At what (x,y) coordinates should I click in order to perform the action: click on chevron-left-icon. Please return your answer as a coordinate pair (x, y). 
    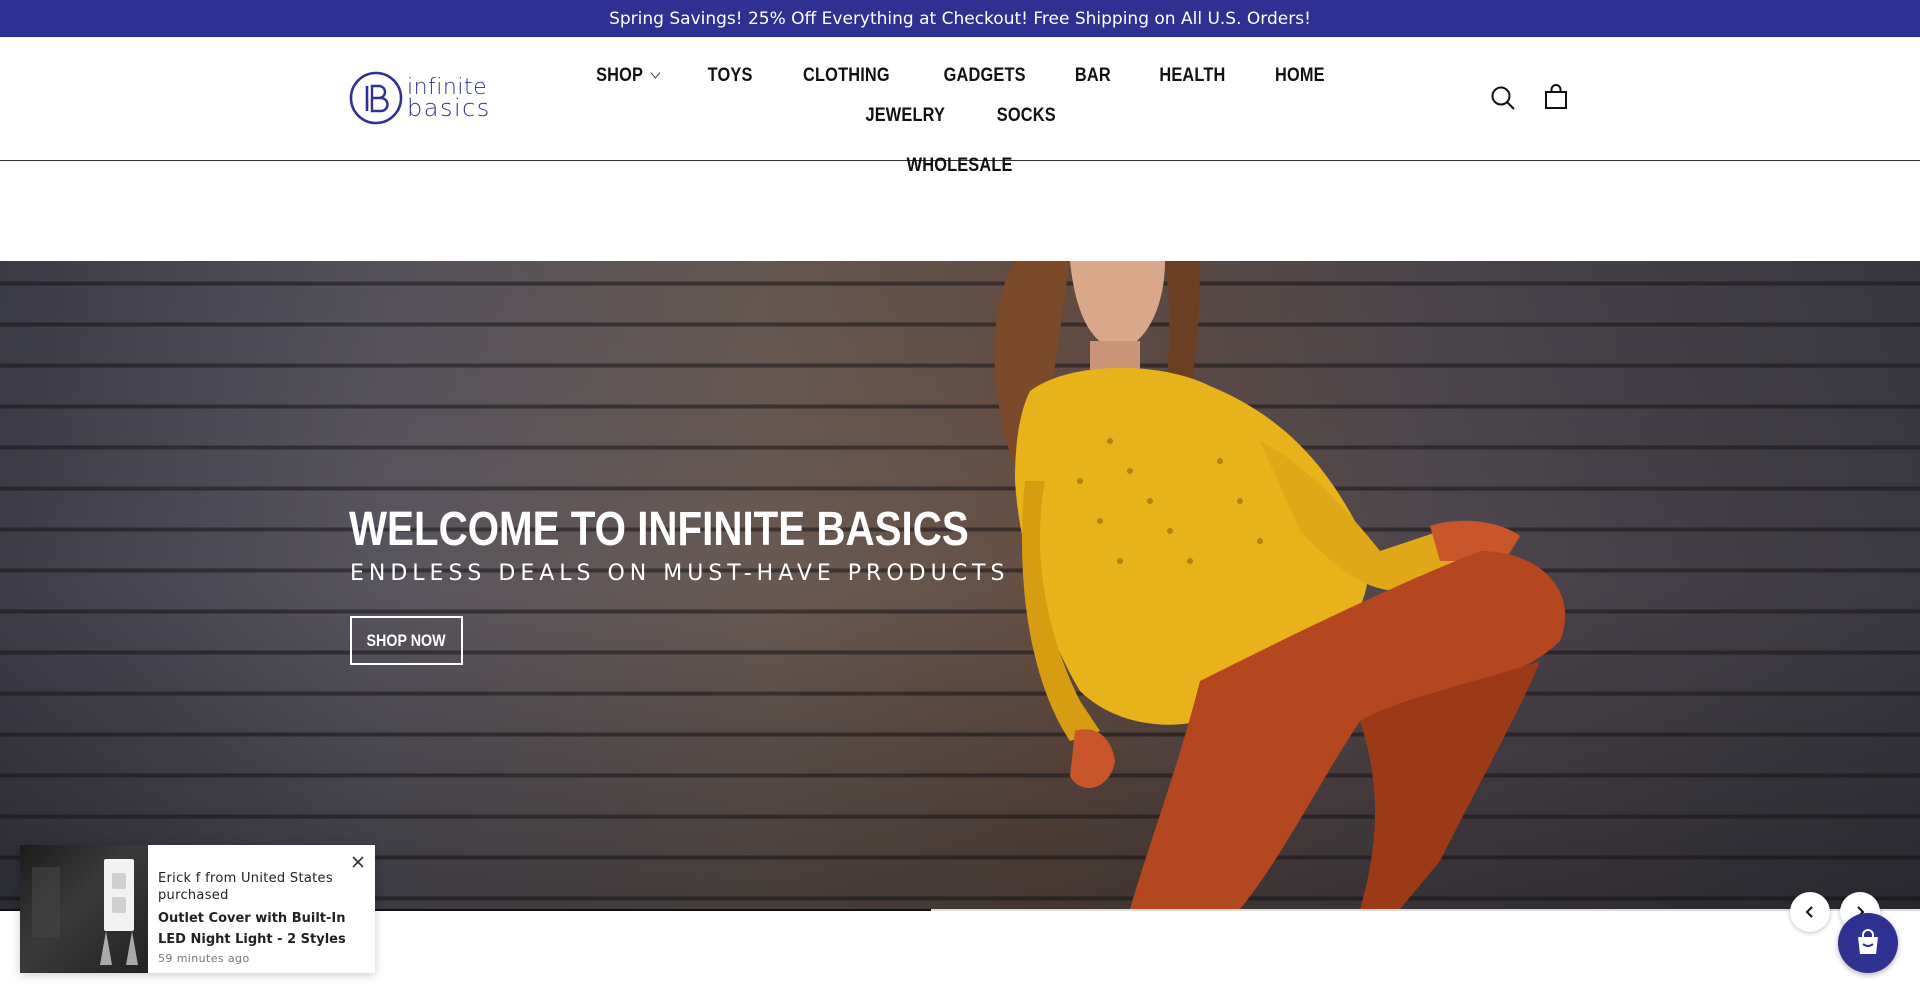
    Looking at the image, I should click on (1809, 912).